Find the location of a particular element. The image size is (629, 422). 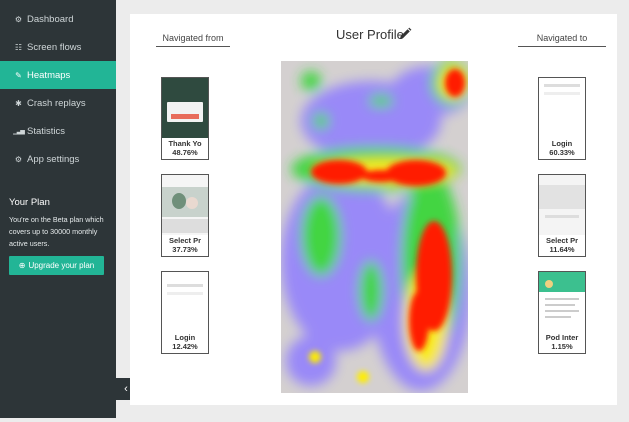

navigated-to-screen: Select Pr 11.64% is located at coordinates (562, 215).